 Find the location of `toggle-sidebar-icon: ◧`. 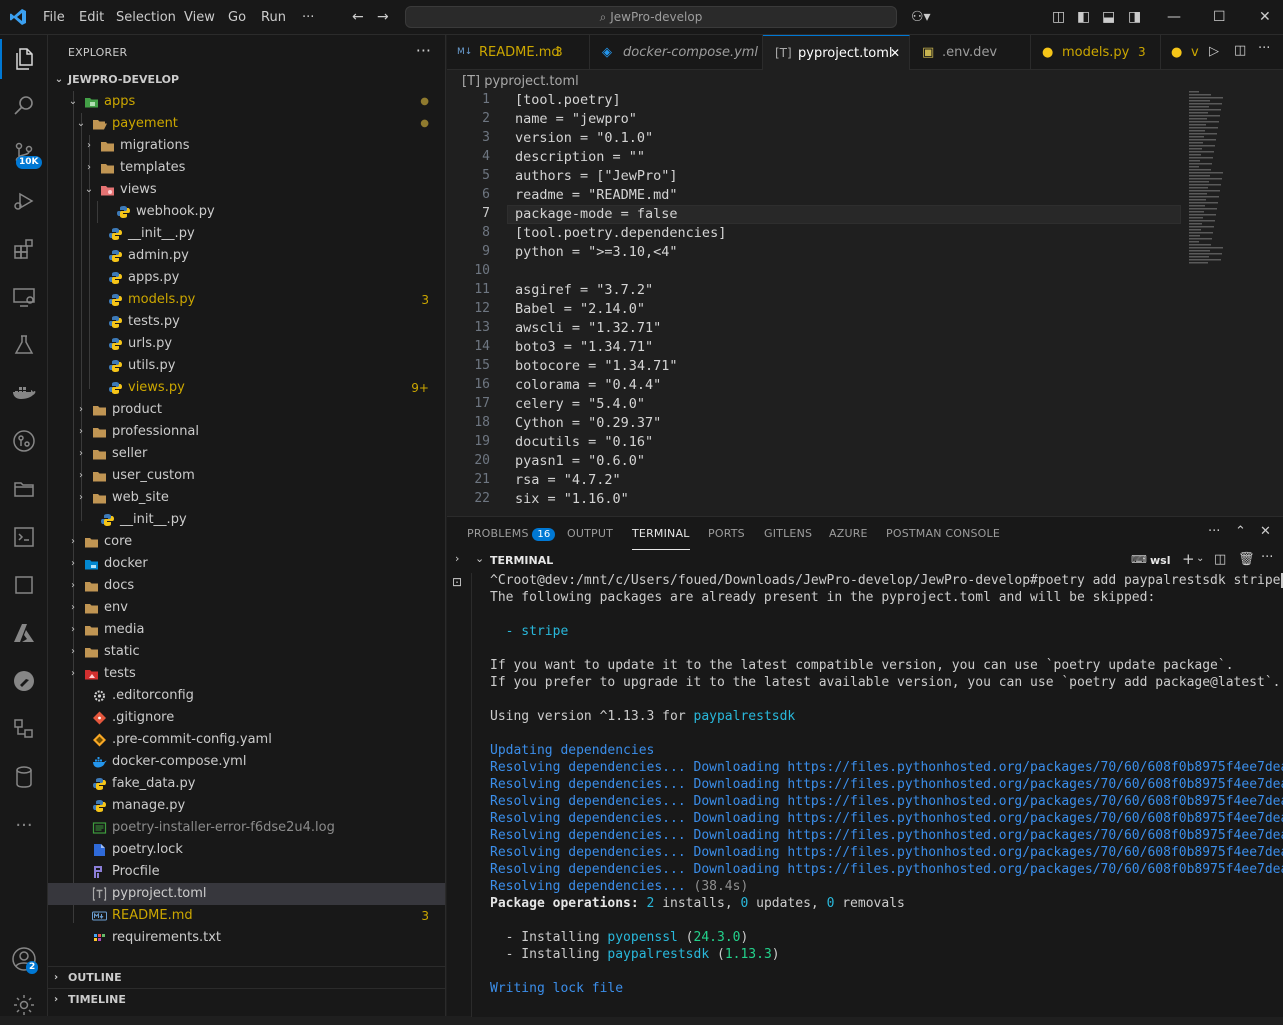

toggle-sidebar-icon: ◧ is located at coordinates (1083, 17).